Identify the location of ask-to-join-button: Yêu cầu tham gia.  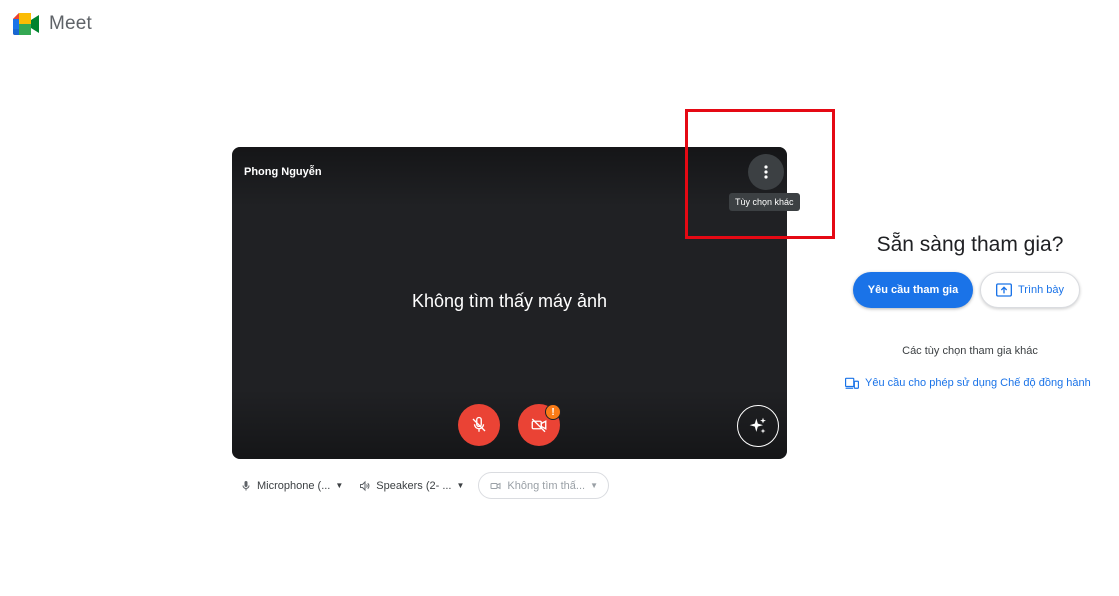
(913, 290).